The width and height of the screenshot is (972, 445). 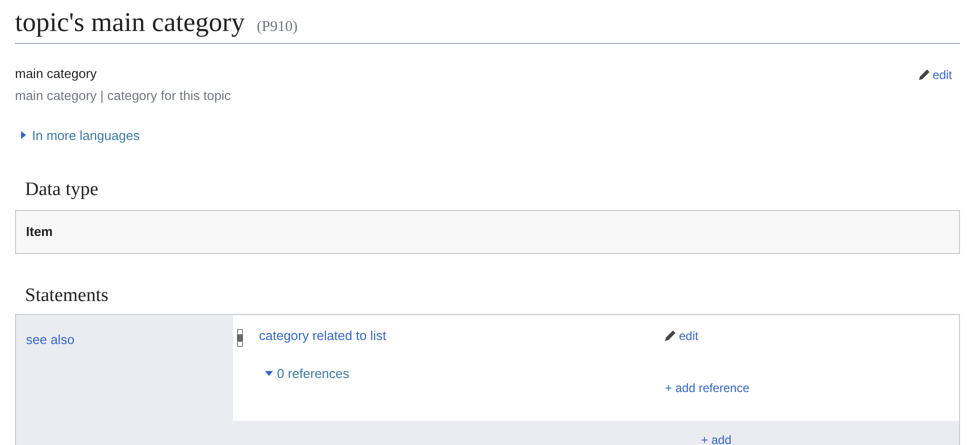 I want to click on add-reference-link: + add reference, so click(x=707, y=388).